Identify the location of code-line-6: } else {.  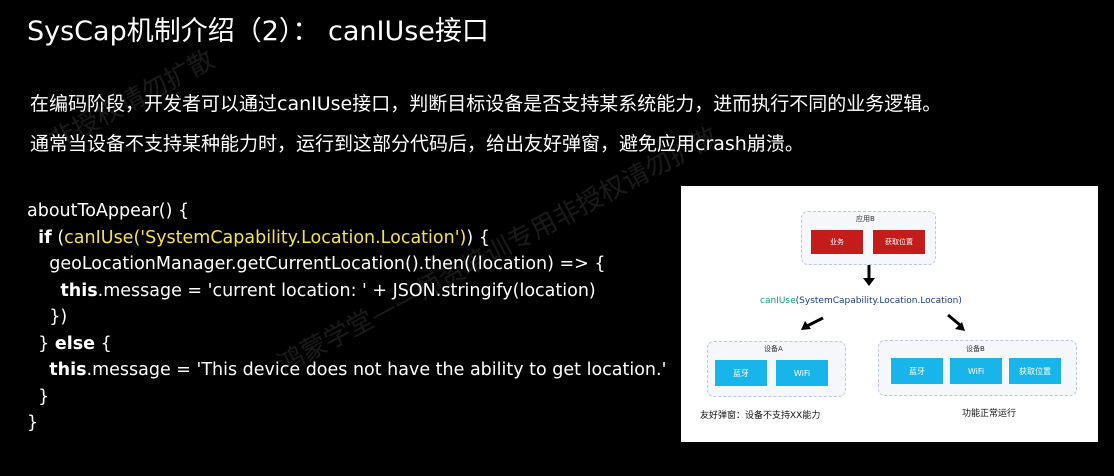
(346, 344).